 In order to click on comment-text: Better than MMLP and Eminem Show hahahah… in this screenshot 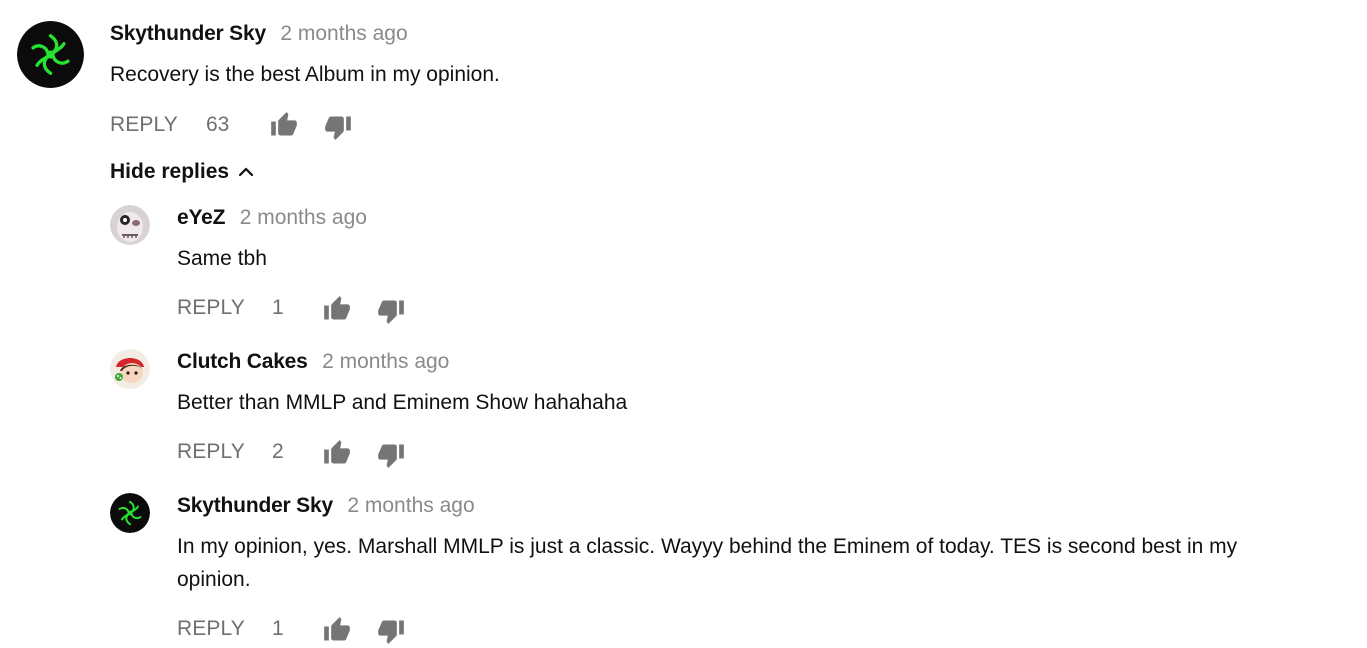, I will do `click(402, 402)`.